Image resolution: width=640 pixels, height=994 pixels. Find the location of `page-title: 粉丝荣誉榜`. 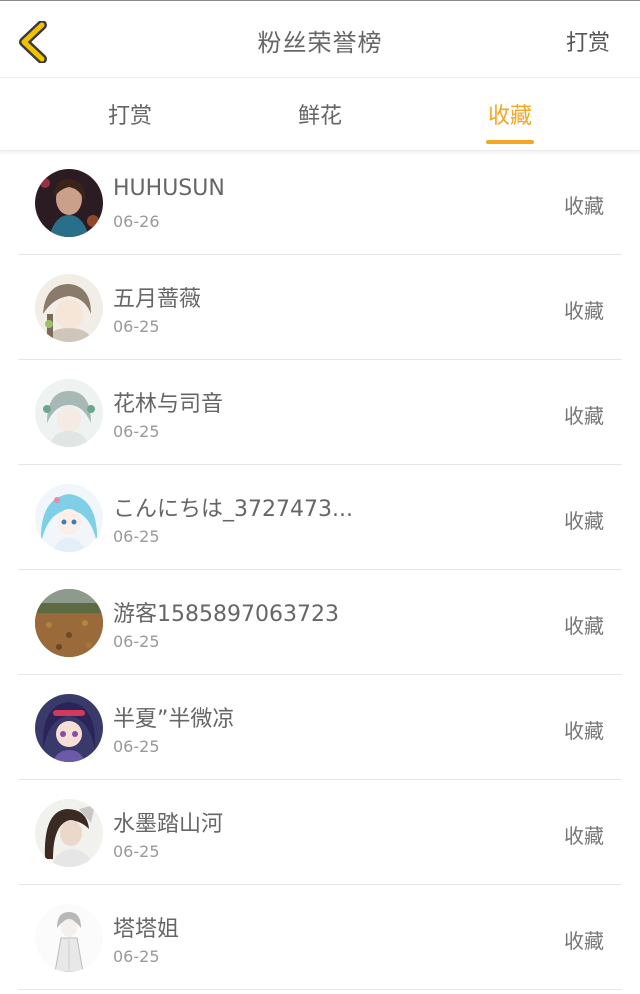

page-title: 粉丝荣誉榜 is located at coordinates (320, 43).